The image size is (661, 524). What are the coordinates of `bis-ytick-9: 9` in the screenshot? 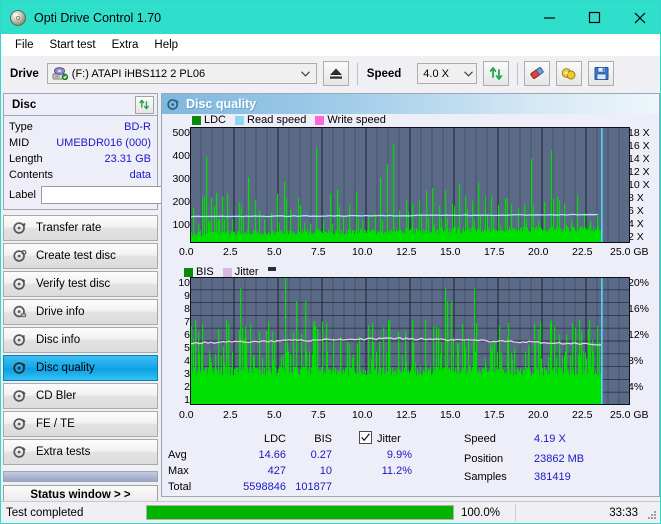 It's located at (187, 296).